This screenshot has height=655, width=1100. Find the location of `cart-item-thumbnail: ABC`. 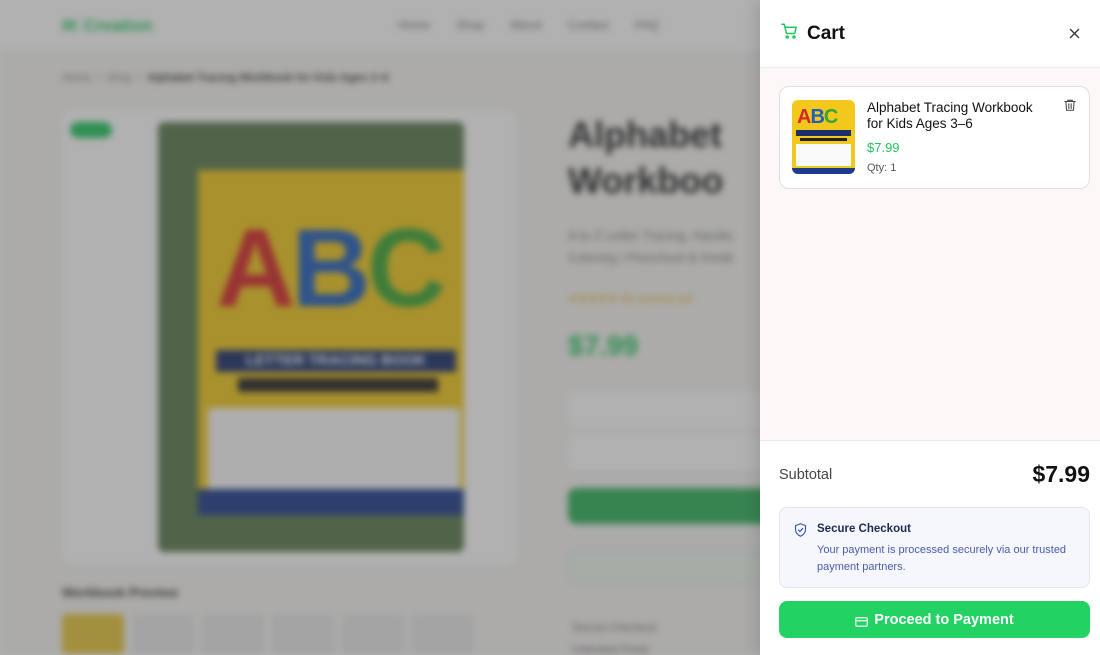

cart-item-thumbnail: ABC is located at coordinates (823, 137).